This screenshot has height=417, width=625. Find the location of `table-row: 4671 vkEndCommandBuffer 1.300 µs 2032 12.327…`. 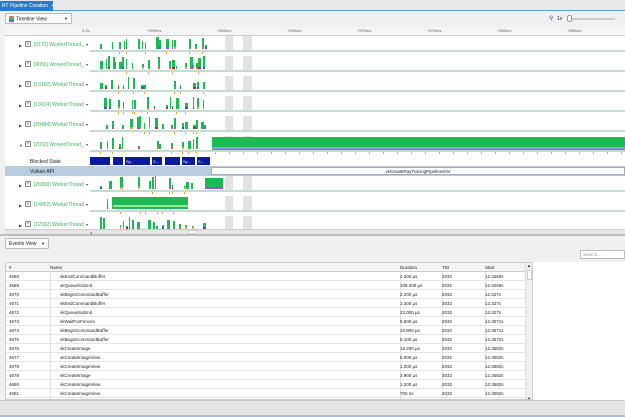

table-row: 4671 vkEndCommandBuffer 1.300 µs 2032 12.327… is located at coordinates (265, 303).